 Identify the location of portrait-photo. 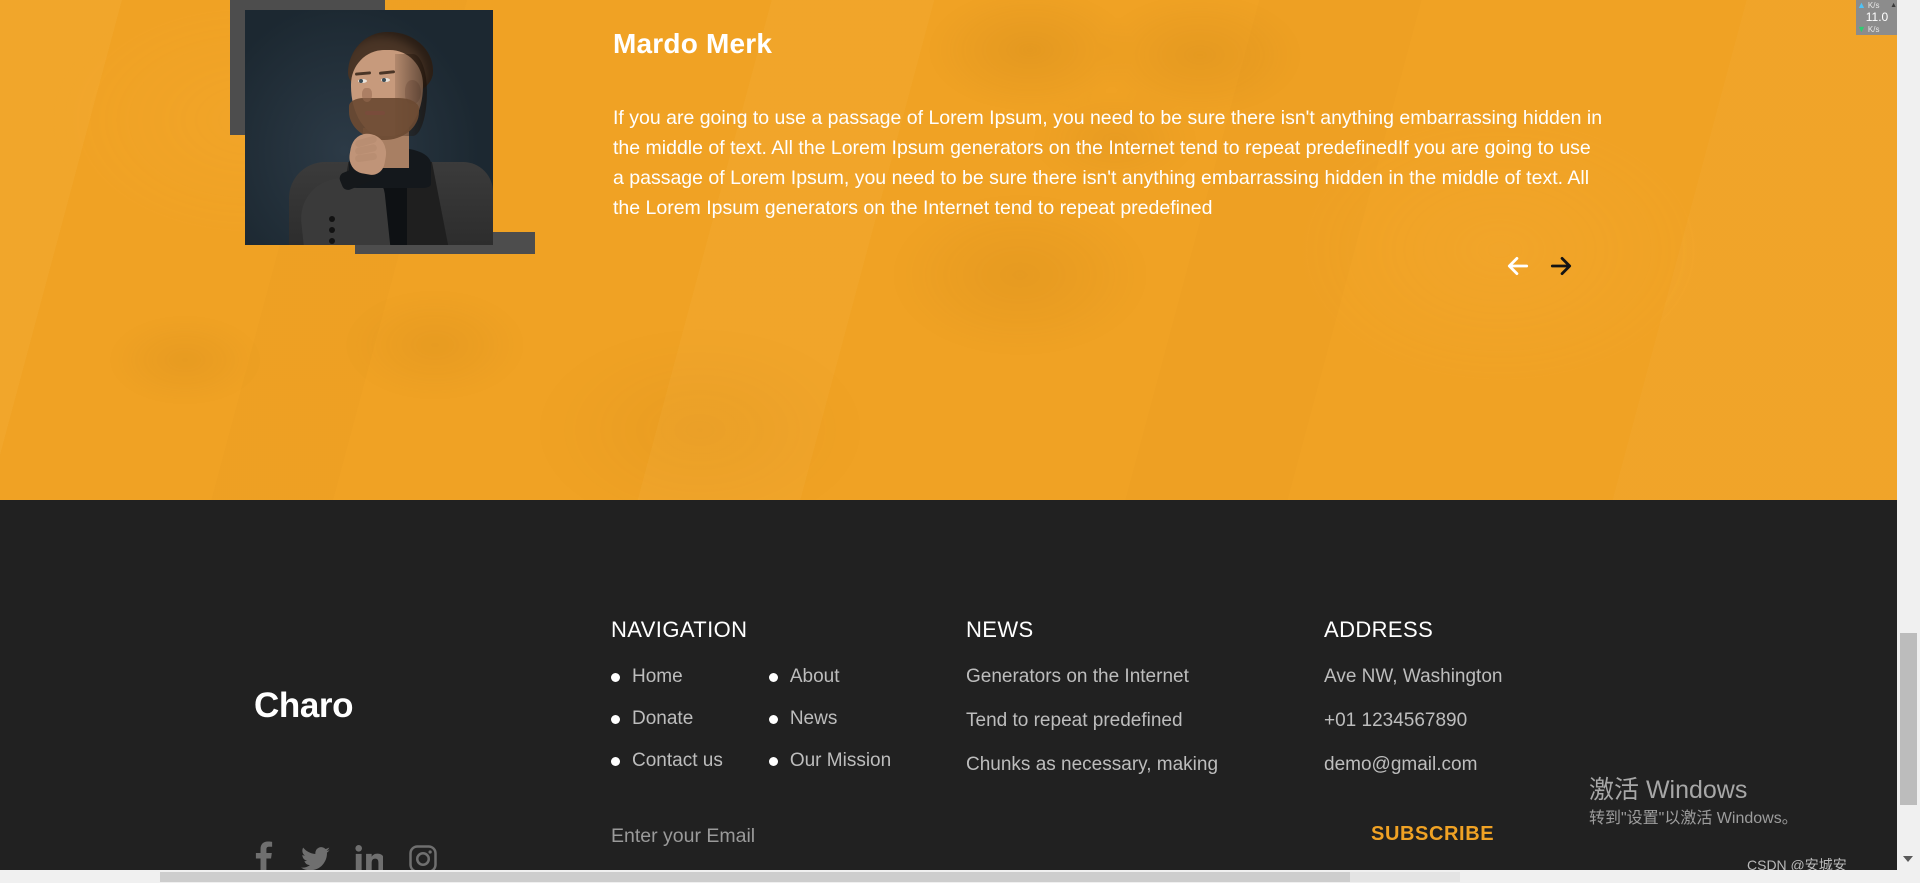
(369, 127).